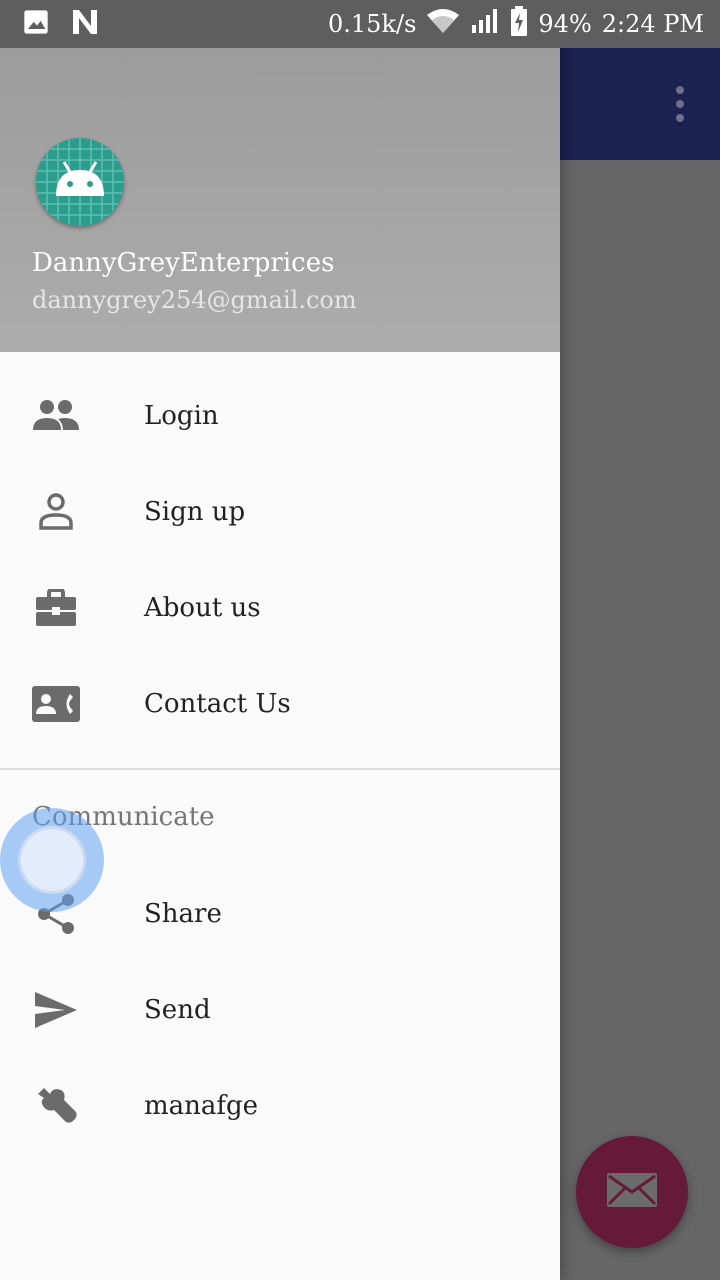  I want to click on more-vert-icon, so click(680, 104).